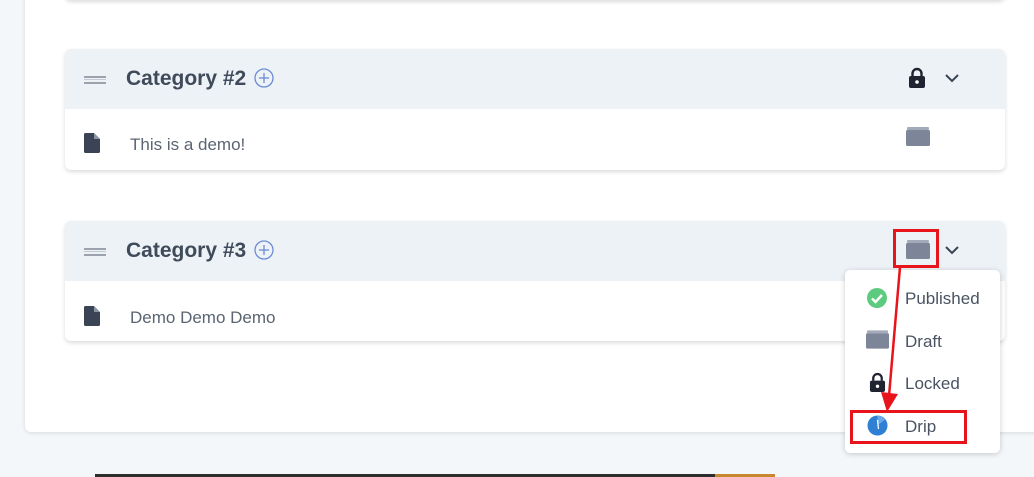  I want to click on status-option-label: Locked, so click(932, 383).